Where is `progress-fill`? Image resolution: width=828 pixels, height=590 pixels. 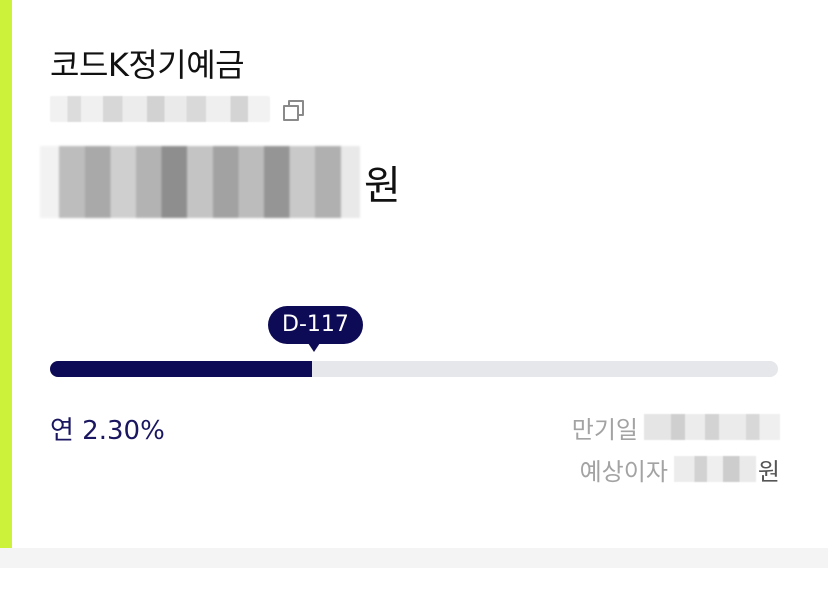
progress-fill is located at coordinates (181, 369).